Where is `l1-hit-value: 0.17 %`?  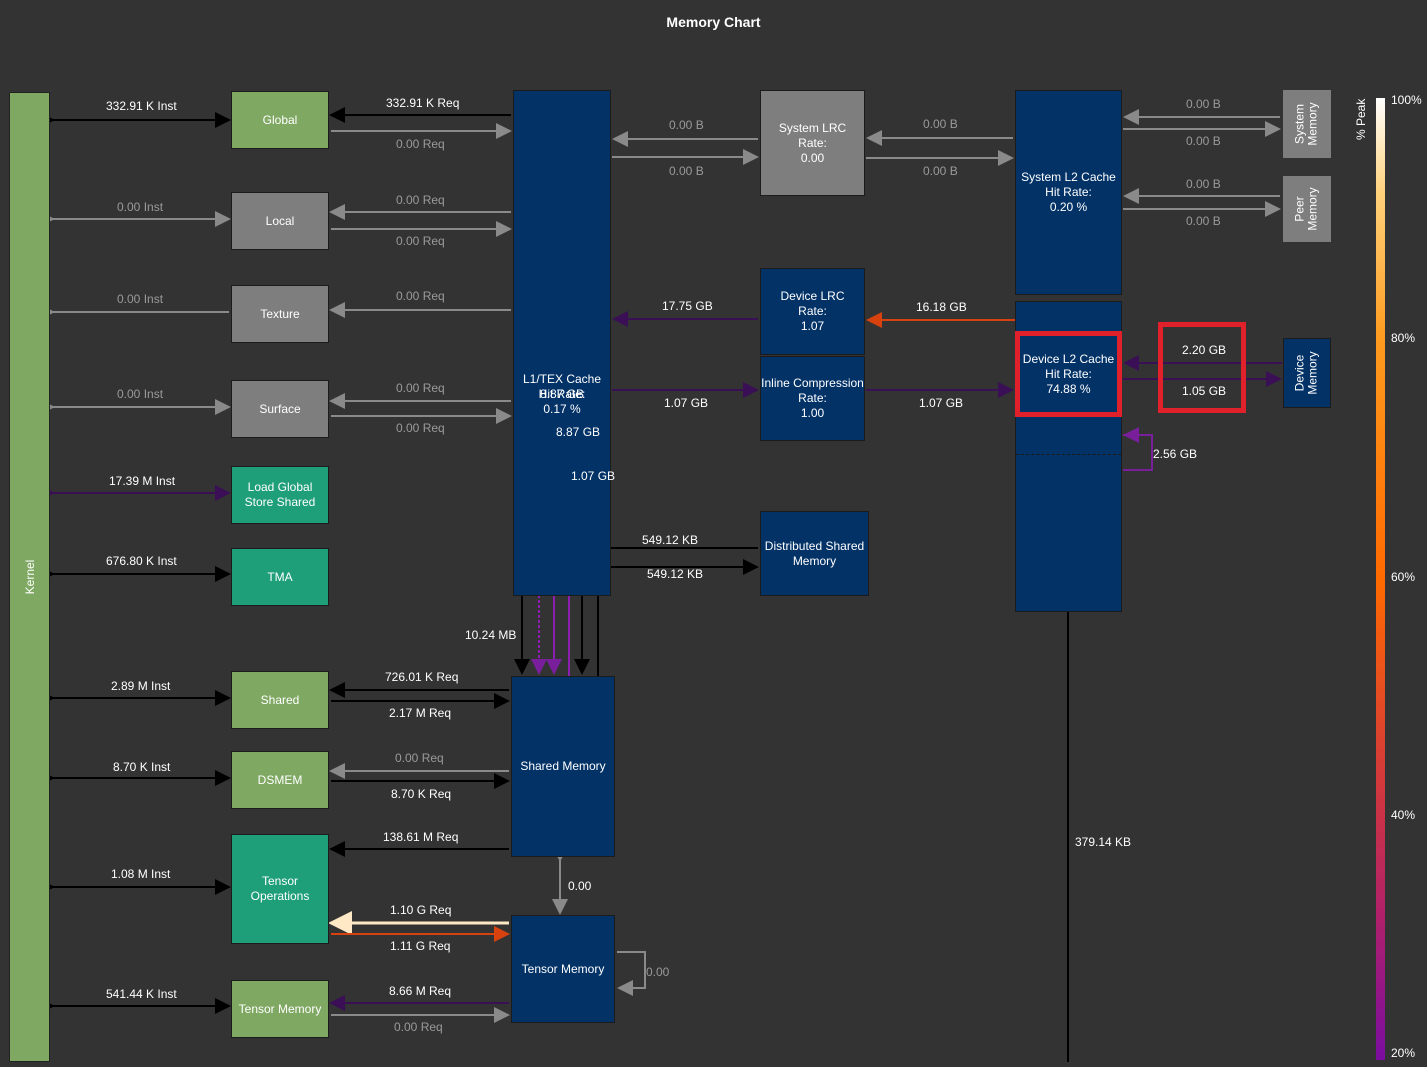
l1-hit-value: 0.17 % is located at coordinates (562, 408).